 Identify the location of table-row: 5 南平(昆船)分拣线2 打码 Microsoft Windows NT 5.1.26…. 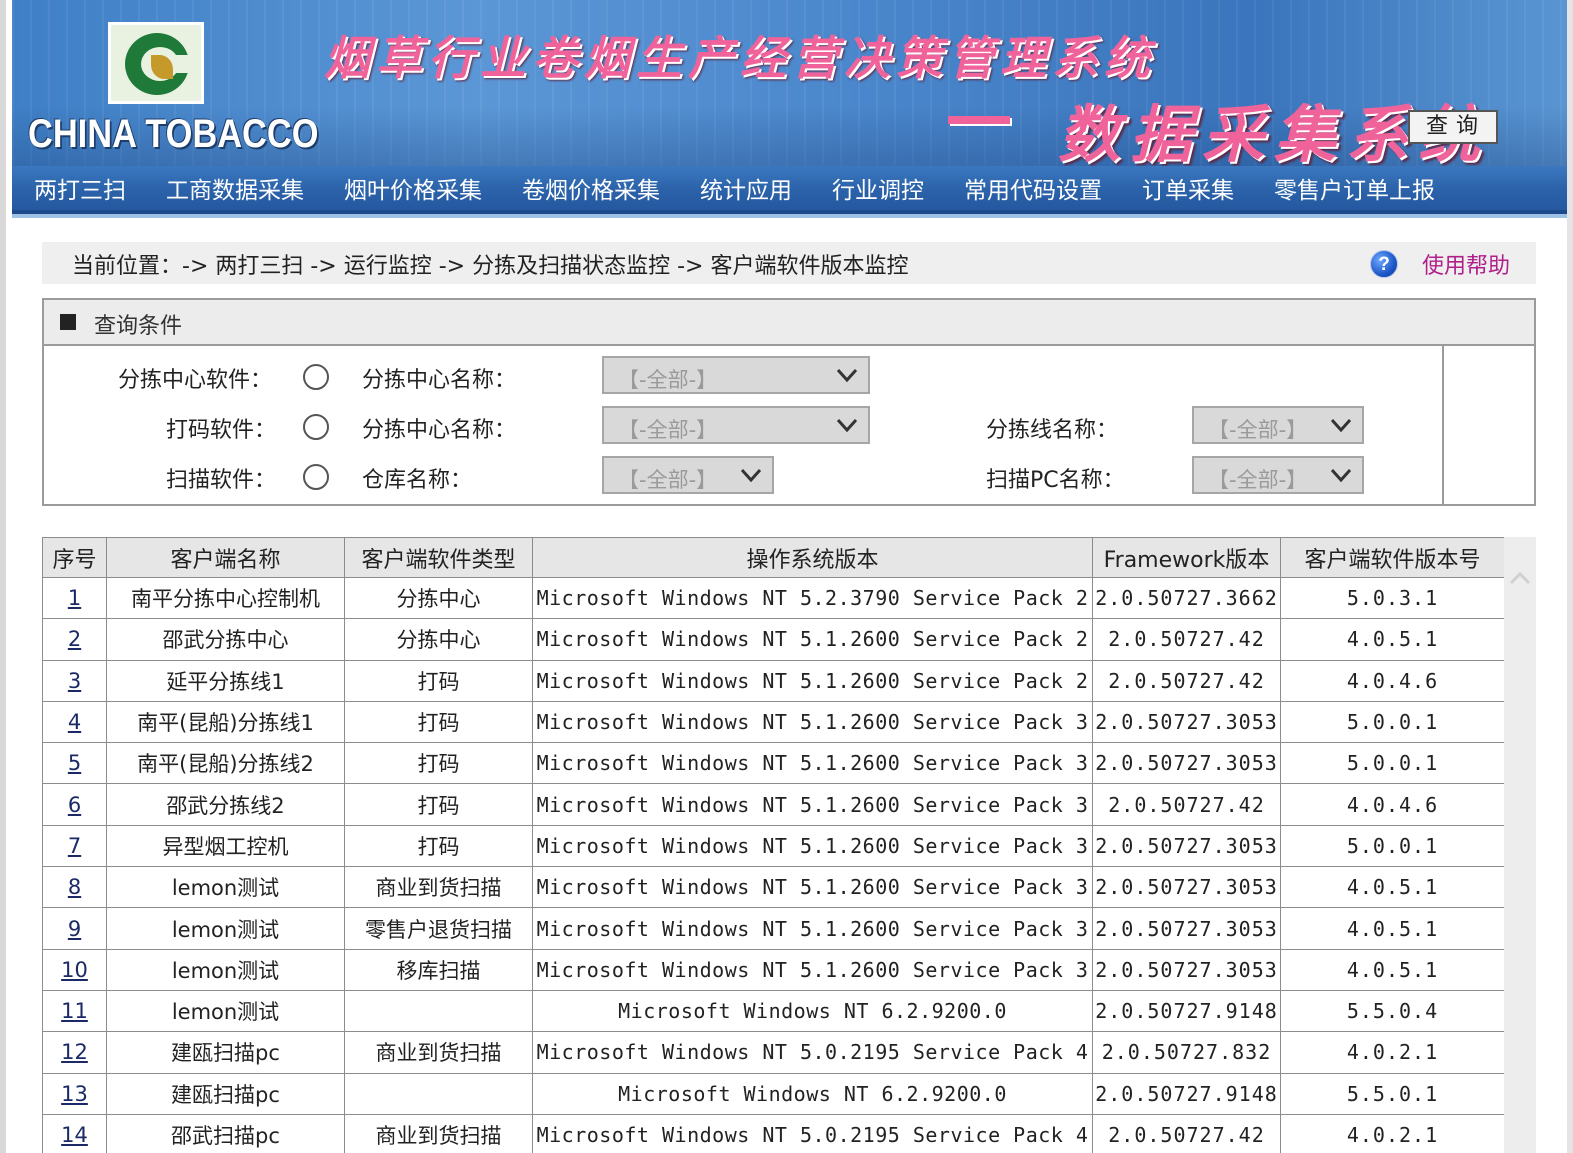
(773, 763).